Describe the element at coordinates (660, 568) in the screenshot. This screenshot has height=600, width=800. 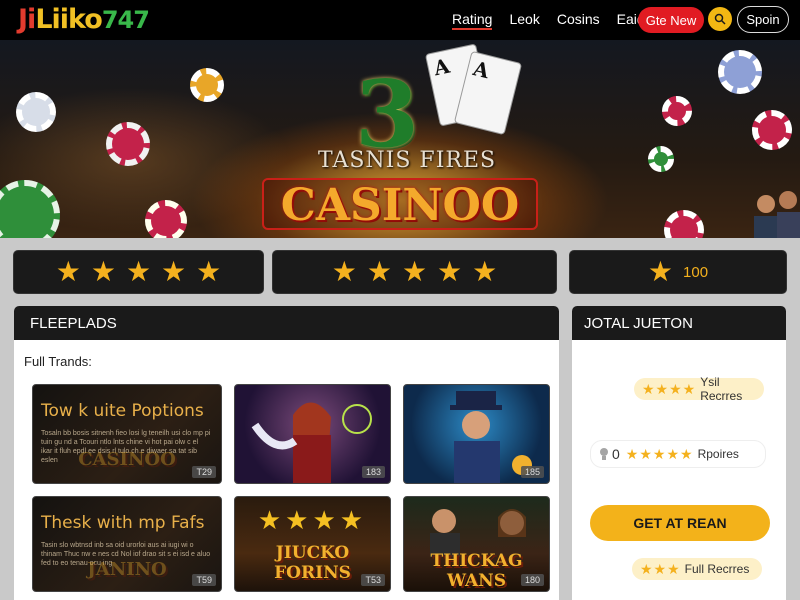
I see `star-icon: ★★★` at that location.